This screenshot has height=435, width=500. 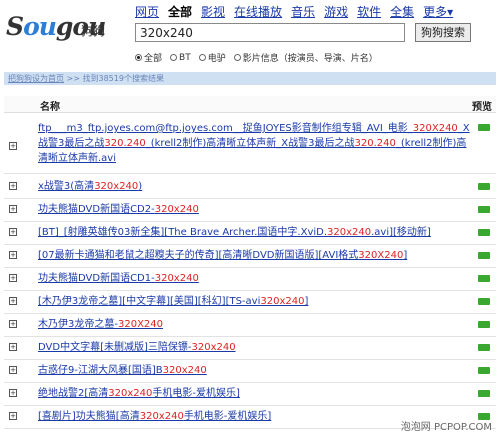 I want to click on result-title-link: x战警3(高清320x240), so click(x=256, y=186).